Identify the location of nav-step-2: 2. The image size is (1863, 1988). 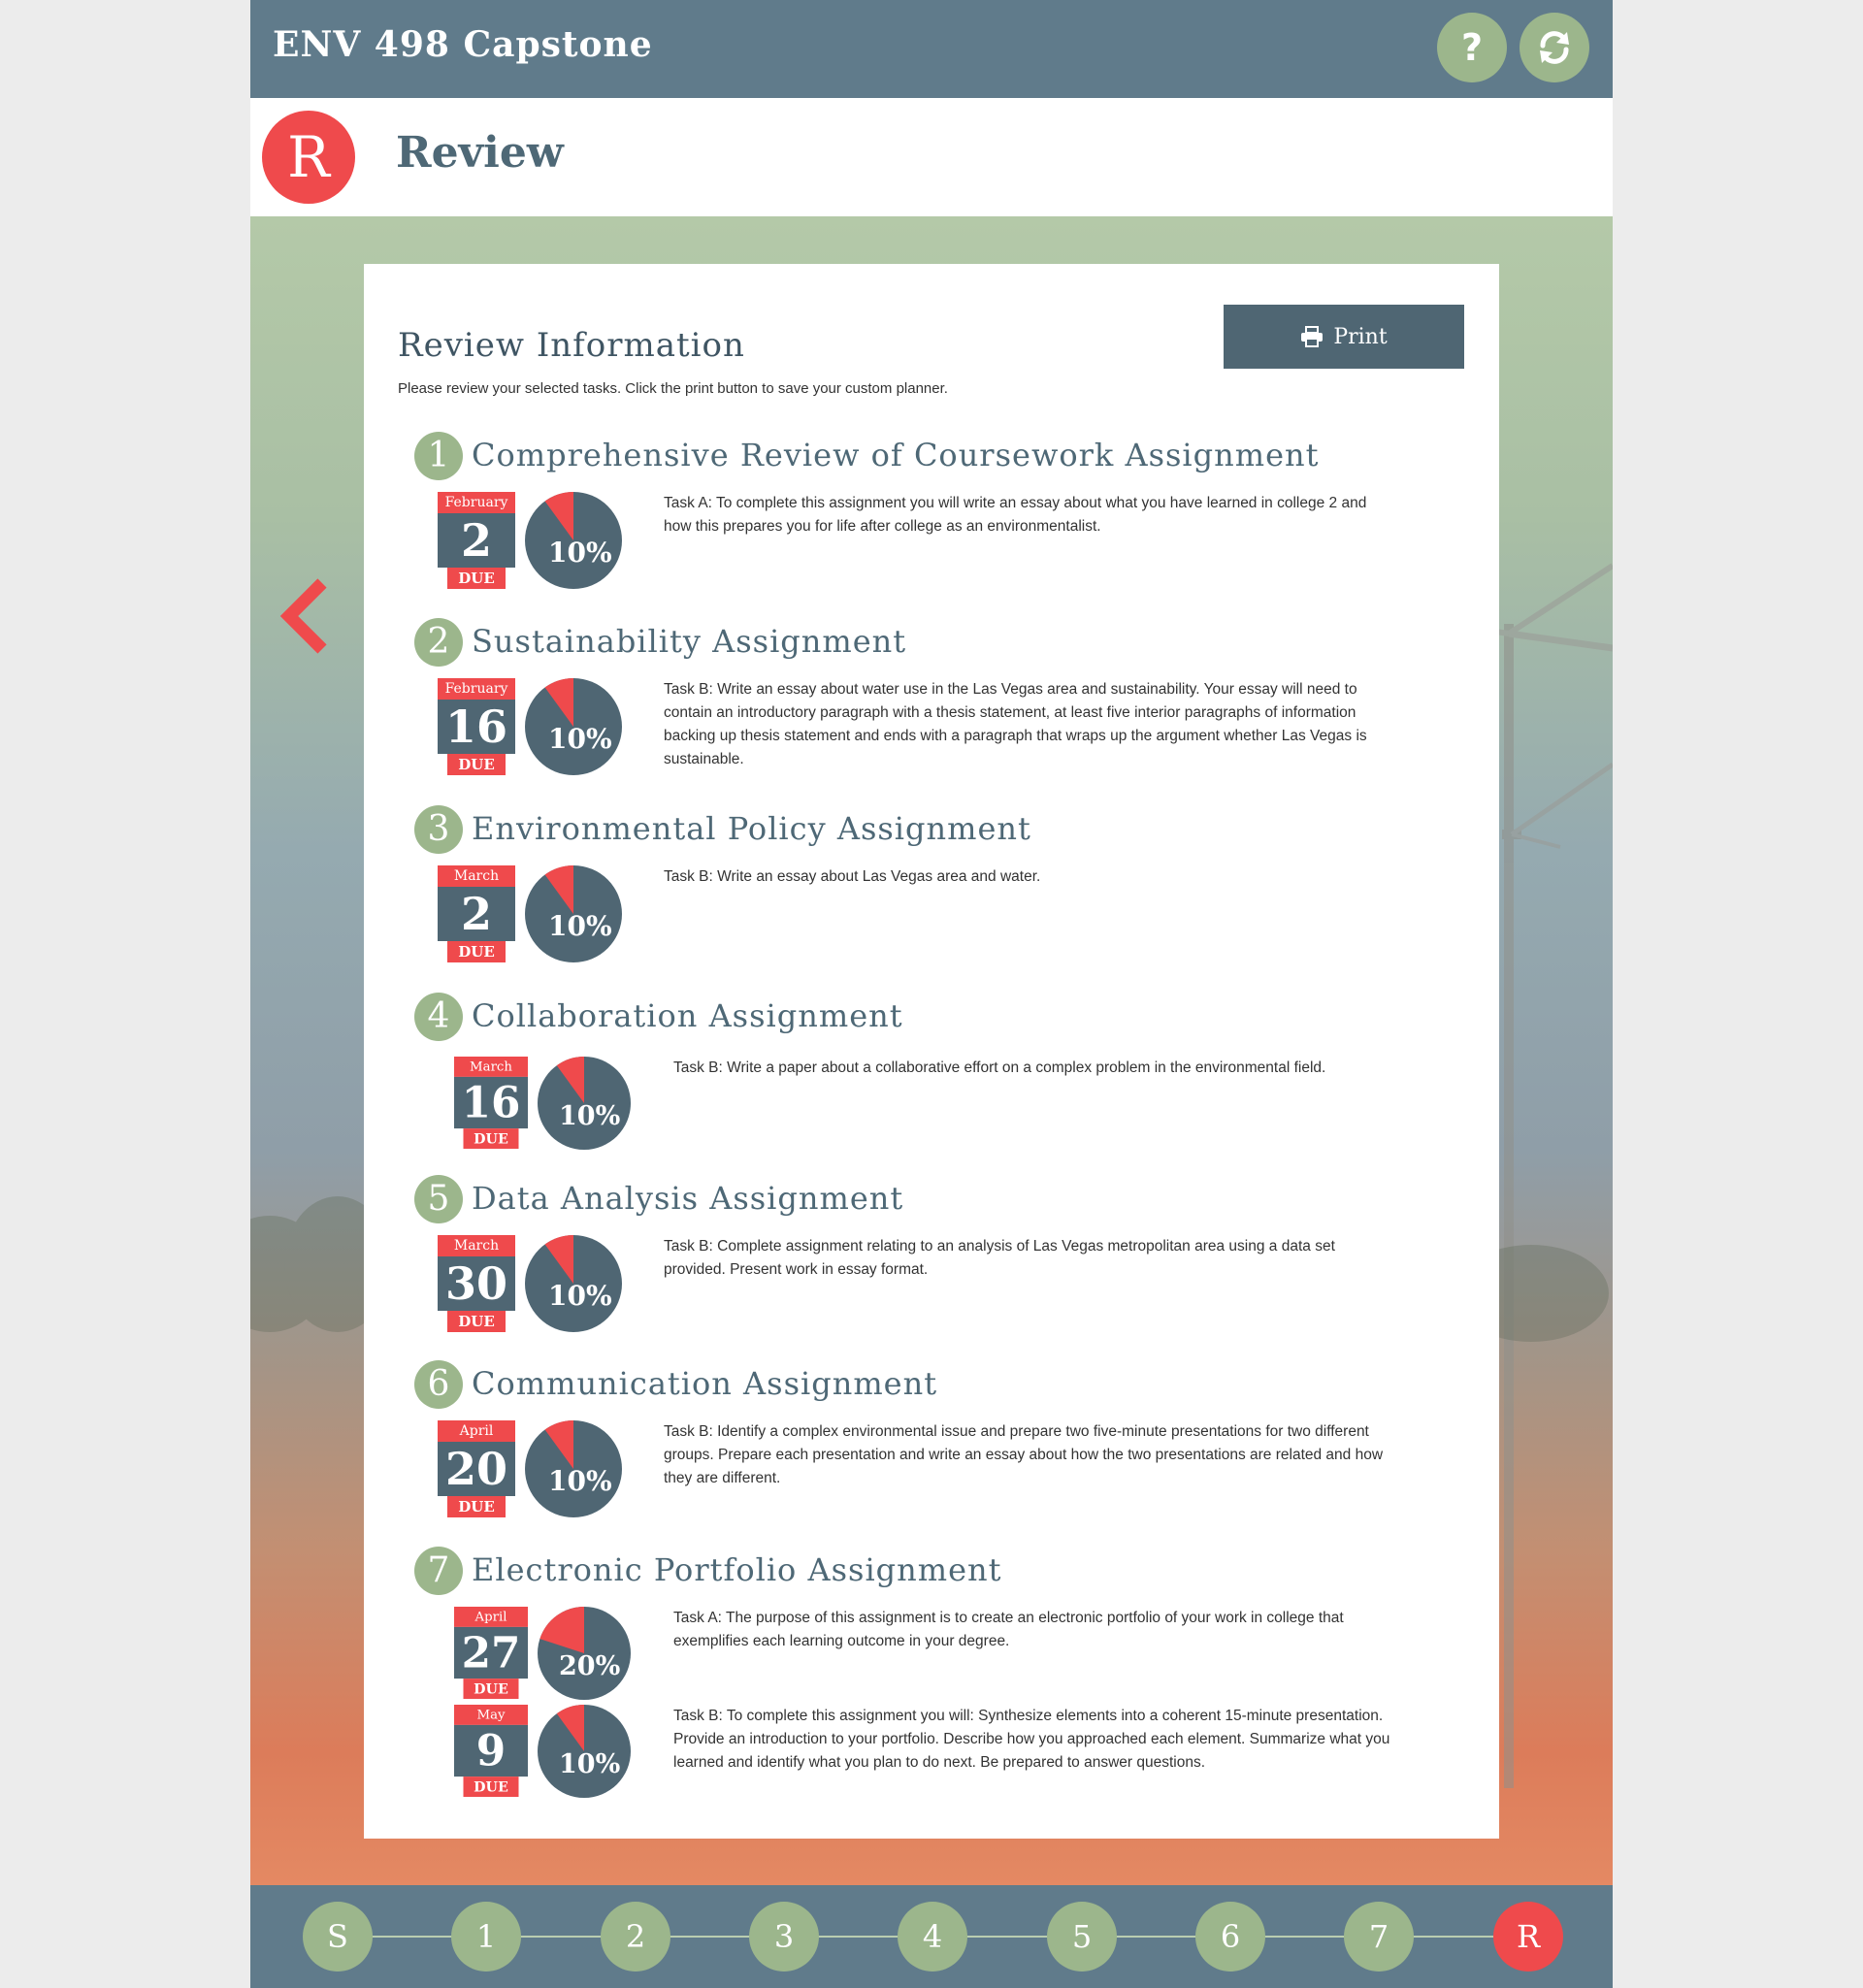
(635, 1937).